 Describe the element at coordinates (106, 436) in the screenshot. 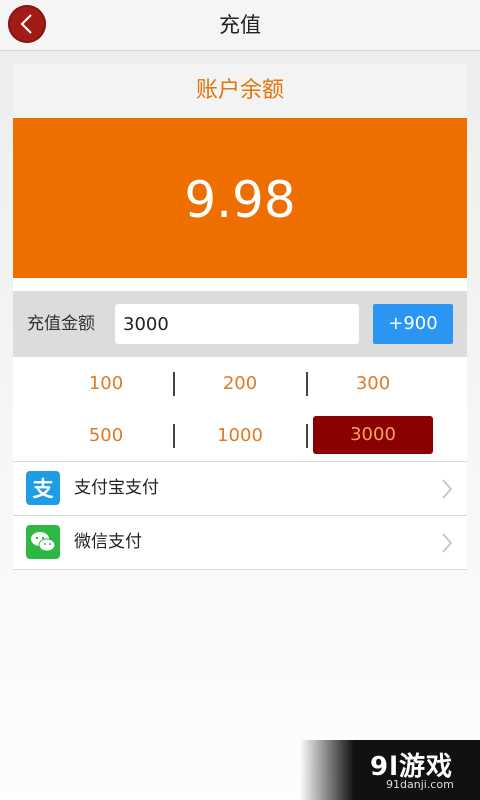

I see `quick-amount-500: 500` at that location.